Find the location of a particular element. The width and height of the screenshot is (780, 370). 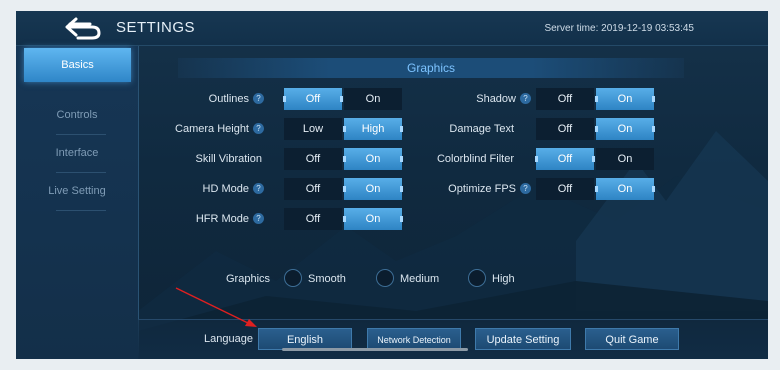

camera-height-label: Camera Height? is located at coordinates (204, 129).